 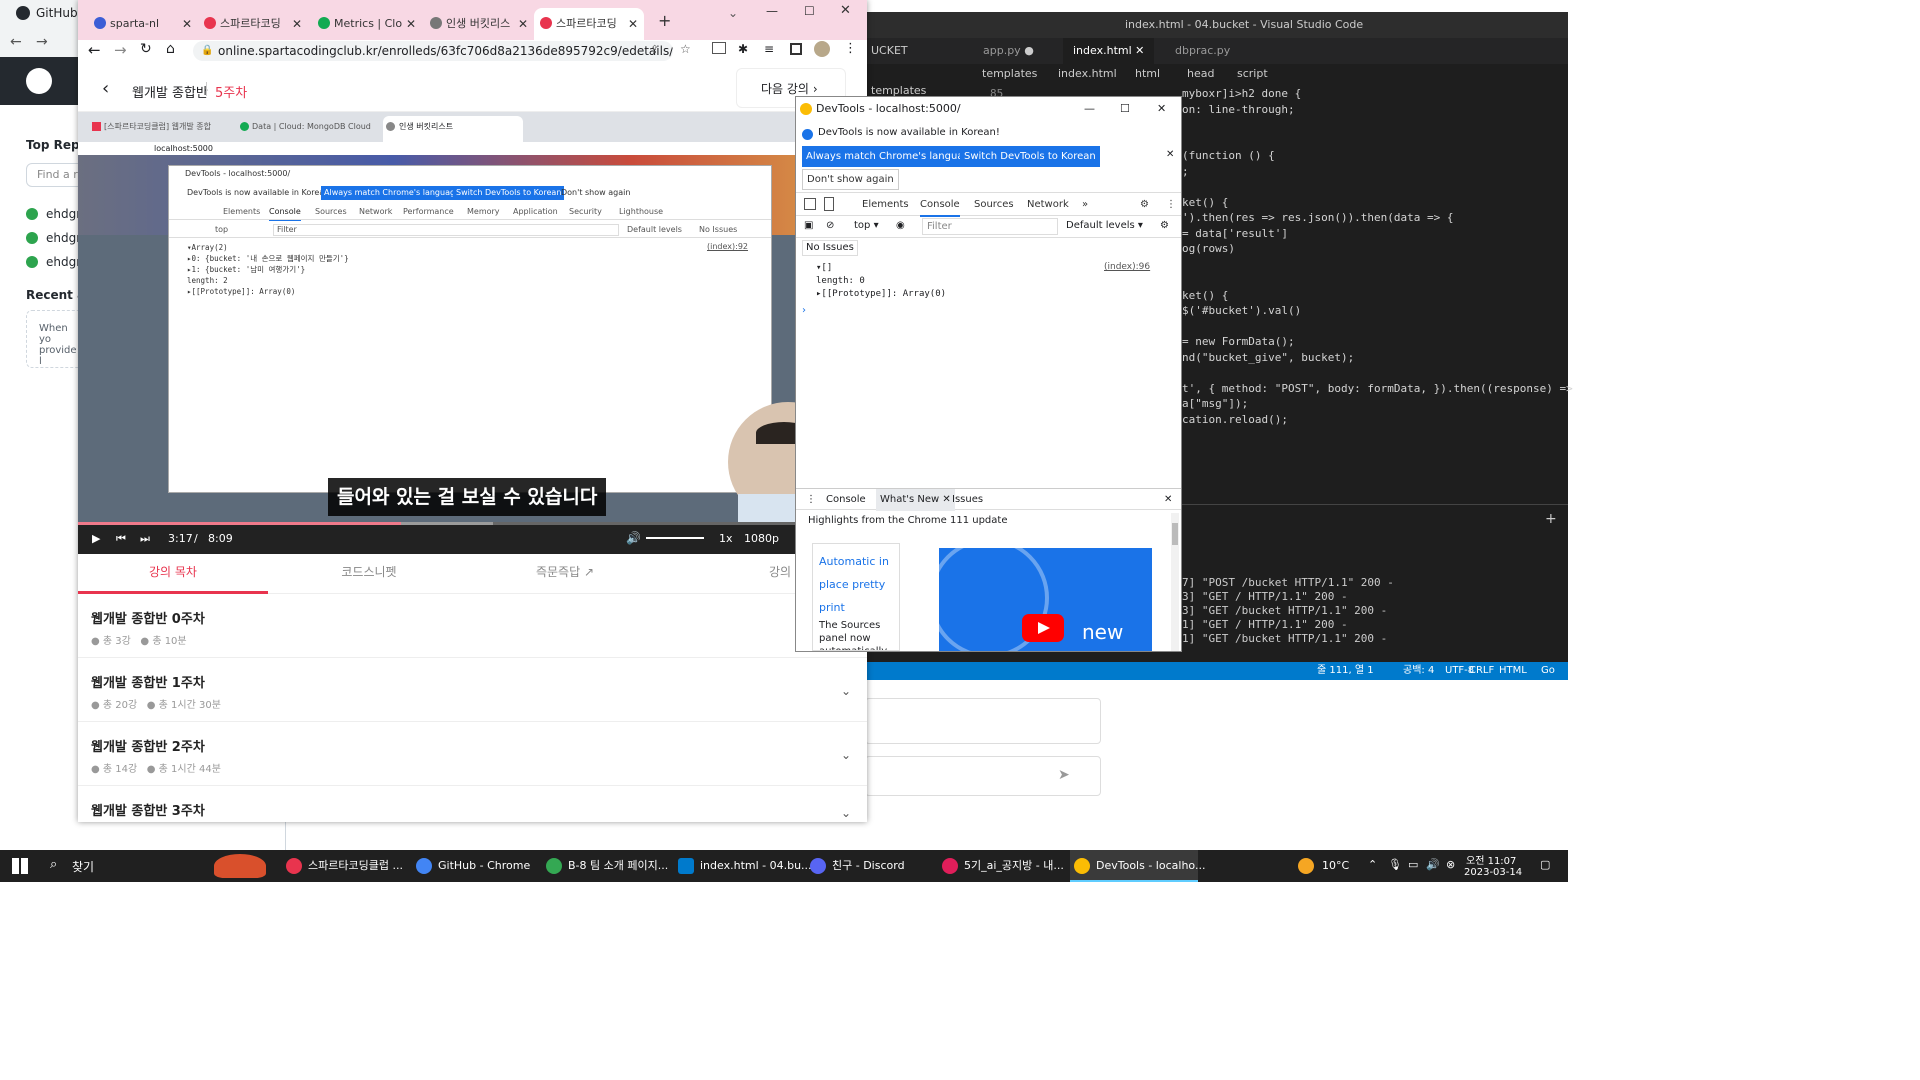 I want to click on speed-button: 1x, so click(x=726, y=538).